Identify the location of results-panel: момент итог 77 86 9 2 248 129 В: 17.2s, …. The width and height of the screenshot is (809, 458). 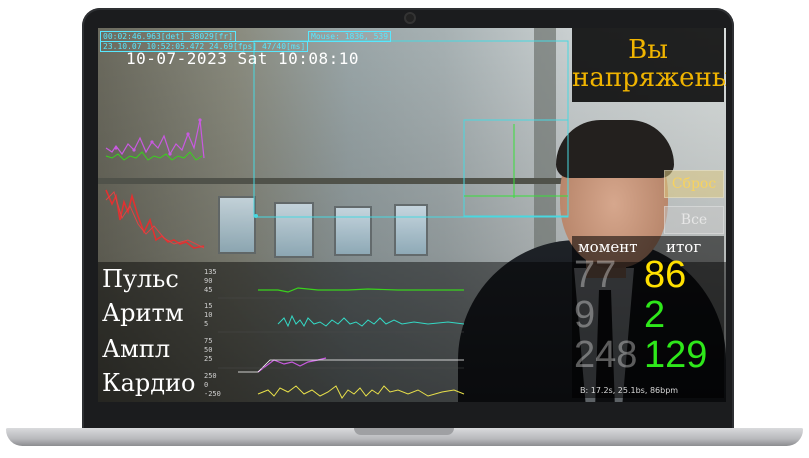
(648, 317).